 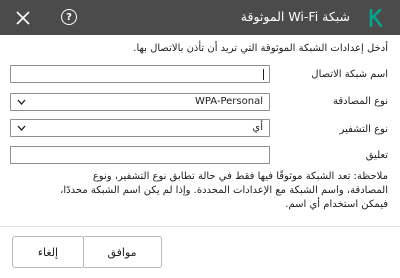 I want to click on comment-label: تعليق, so click(x=376, y=155).